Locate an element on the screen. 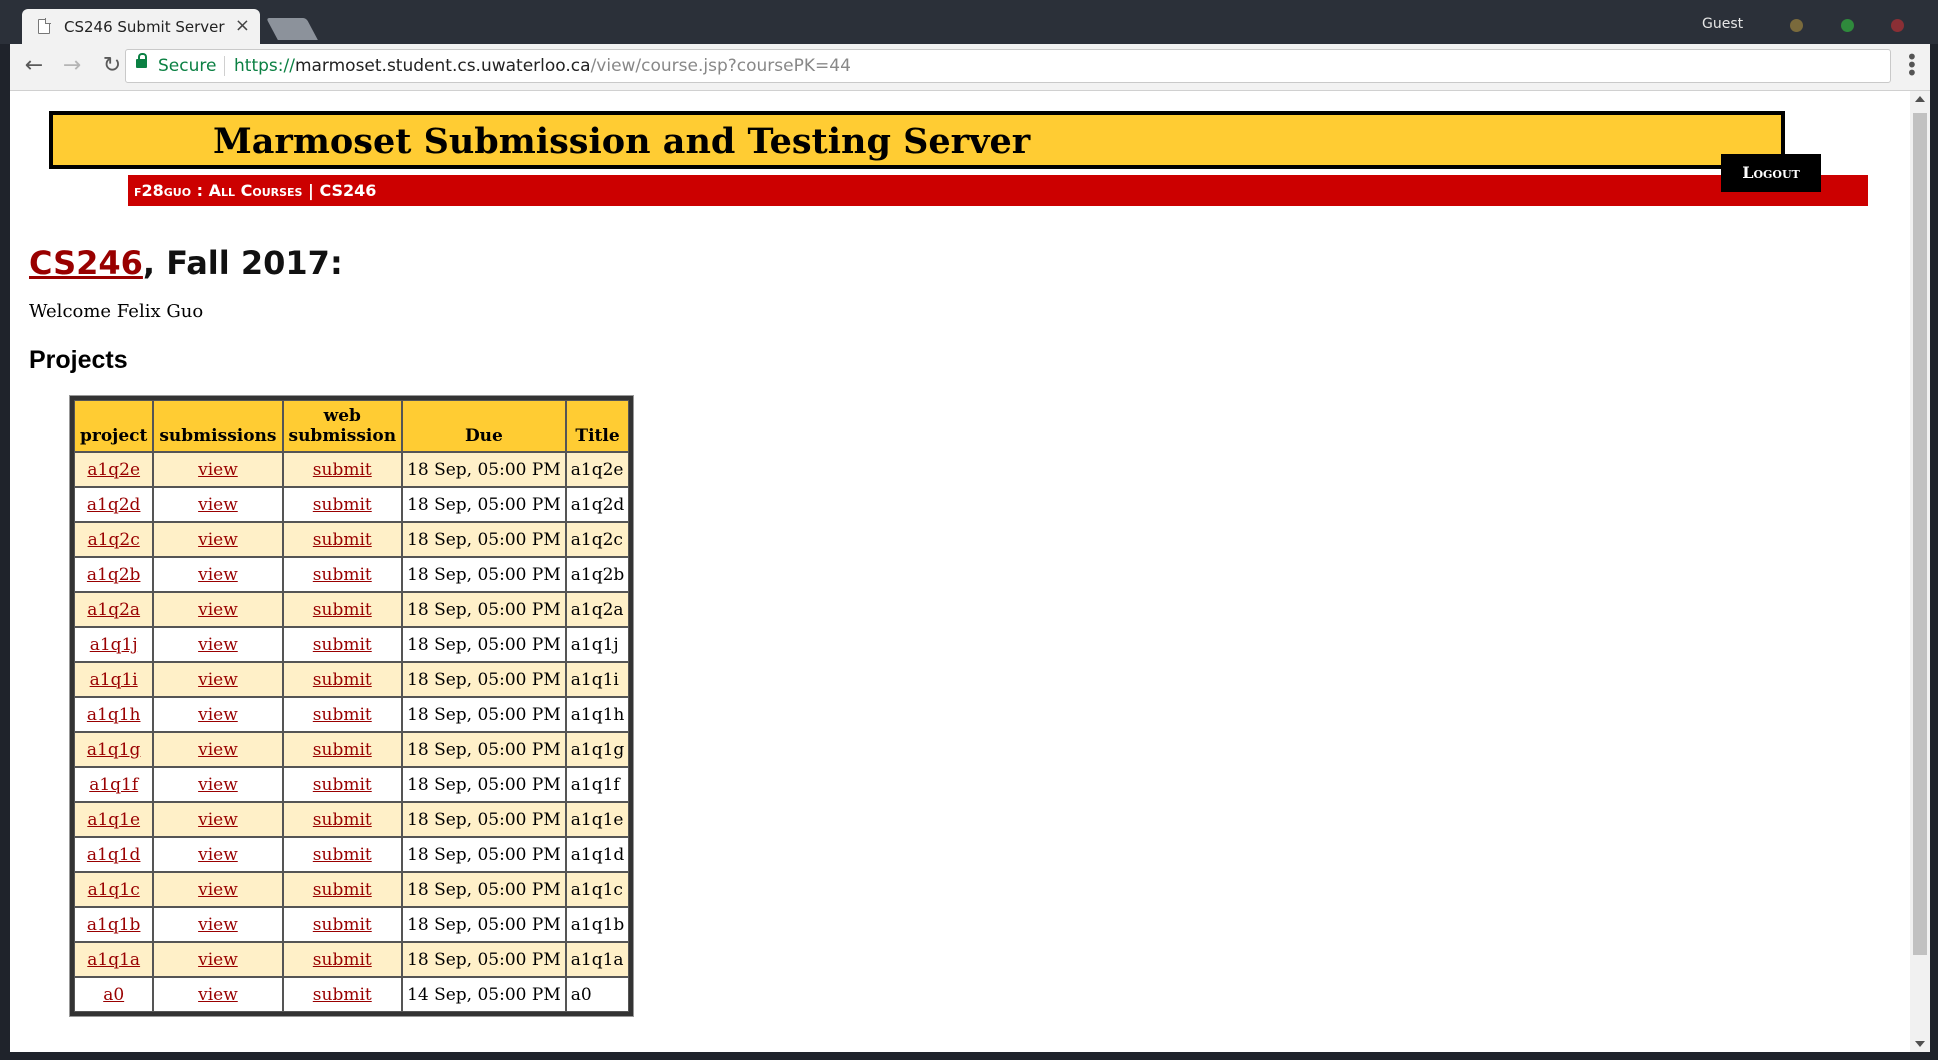 Image resolution: width=1938 pixels, height=1060 pixels. breadcrumb-all-courses: All Courses is located at coordinates (256, 190).